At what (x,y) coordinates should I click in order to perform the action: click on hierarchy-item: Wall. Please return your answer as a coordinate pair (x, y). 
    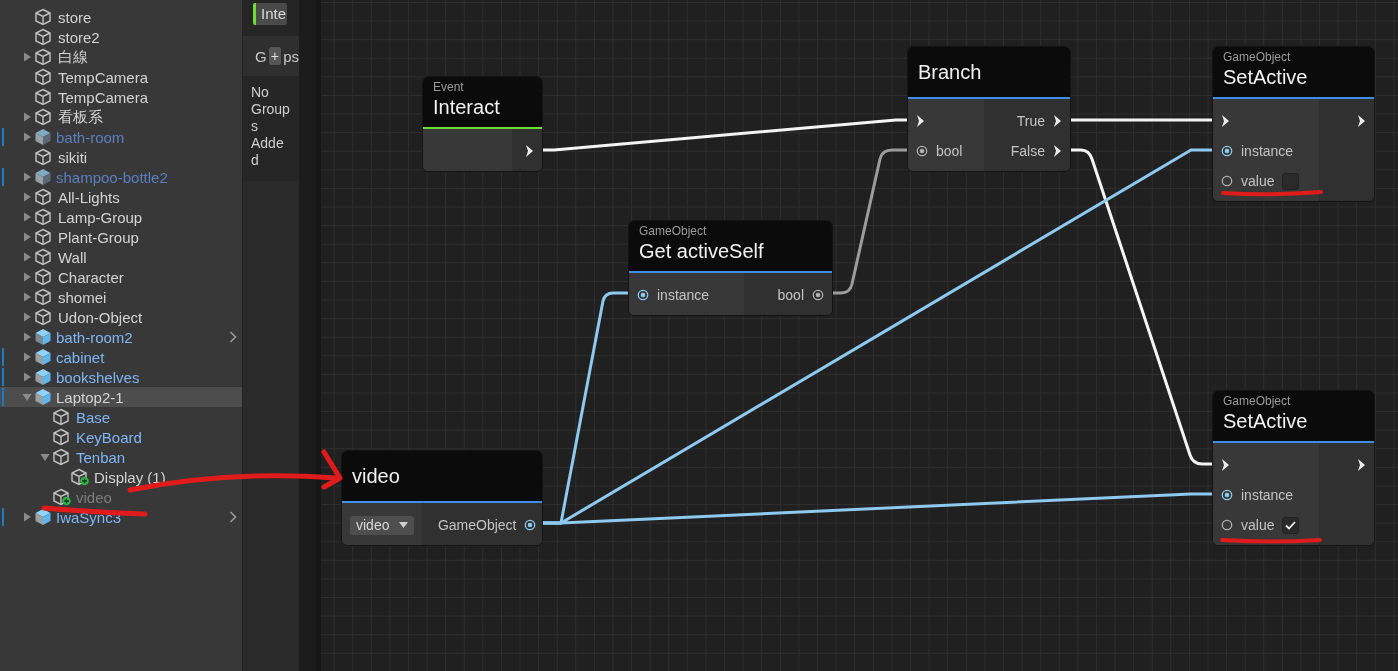
    Looking at the image, I should click on (121, 257).